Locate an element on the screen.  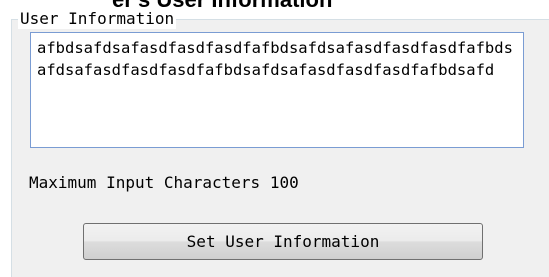
max-characters-label: Maximum Input Characters 100 is located at coordinates (164, 182).